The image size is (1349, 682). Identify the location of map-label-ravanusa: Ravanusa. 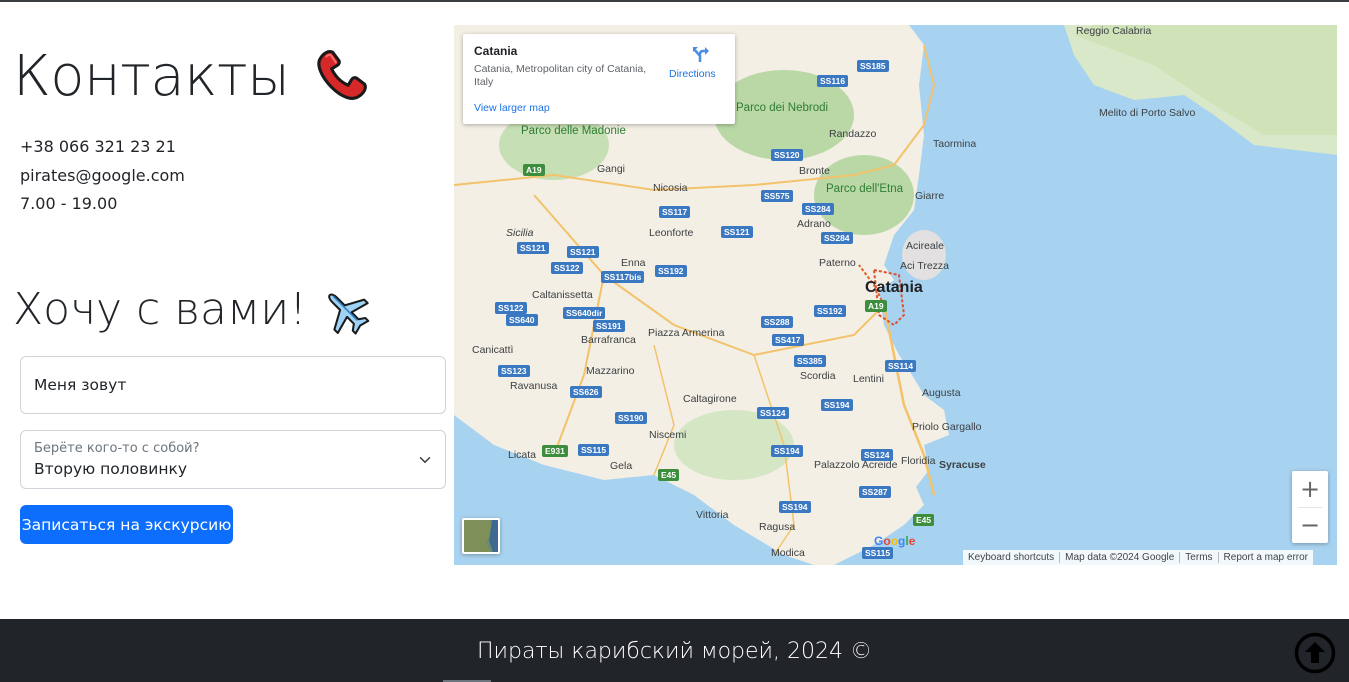
(534, 386).